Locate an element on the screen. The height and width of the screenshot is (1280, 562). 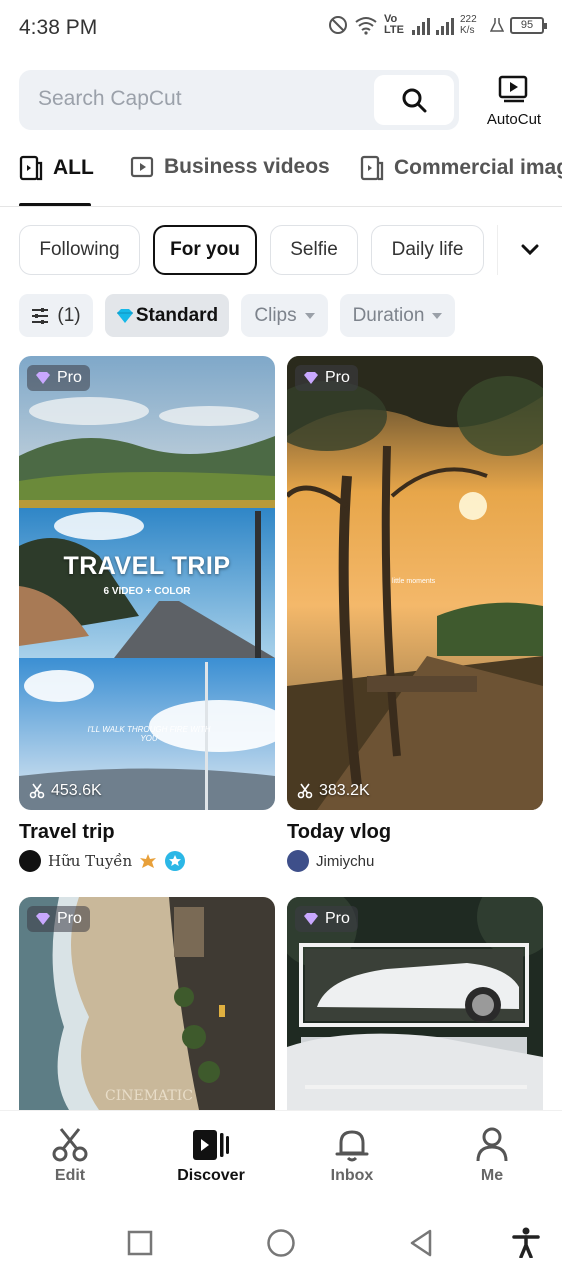
thumbnail-overlay-text: CINEMATIC is located at coordinates (149, 1096).